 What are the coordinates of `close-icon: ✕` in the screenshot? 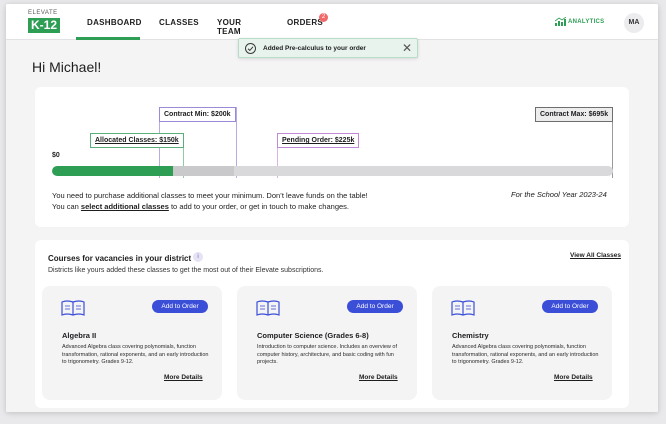 It's located at (407, 48).